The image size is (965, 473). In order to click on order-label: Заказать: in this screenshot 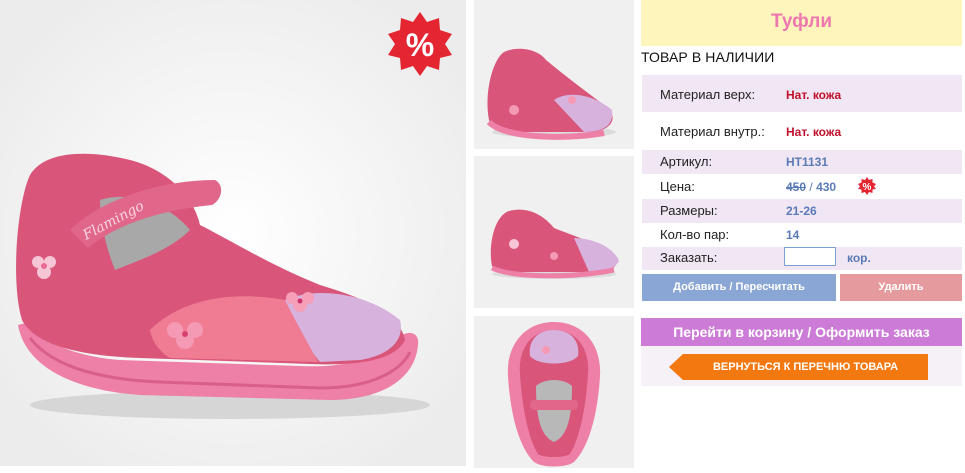, I will do `click(689, 257)`.